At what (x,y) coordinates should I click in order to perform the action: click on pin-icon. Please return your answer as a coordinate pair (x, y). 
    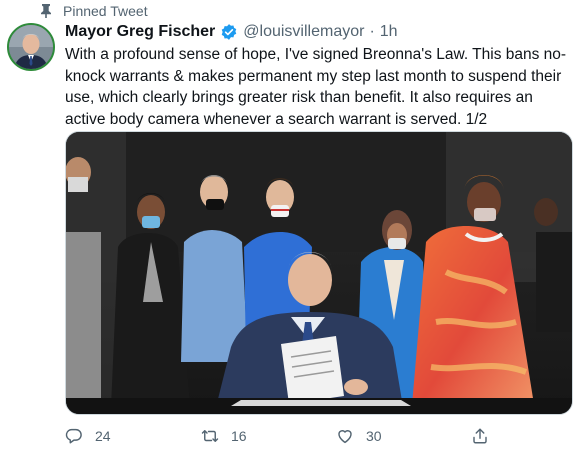
    Looking at the image, I should click on (46, 11).